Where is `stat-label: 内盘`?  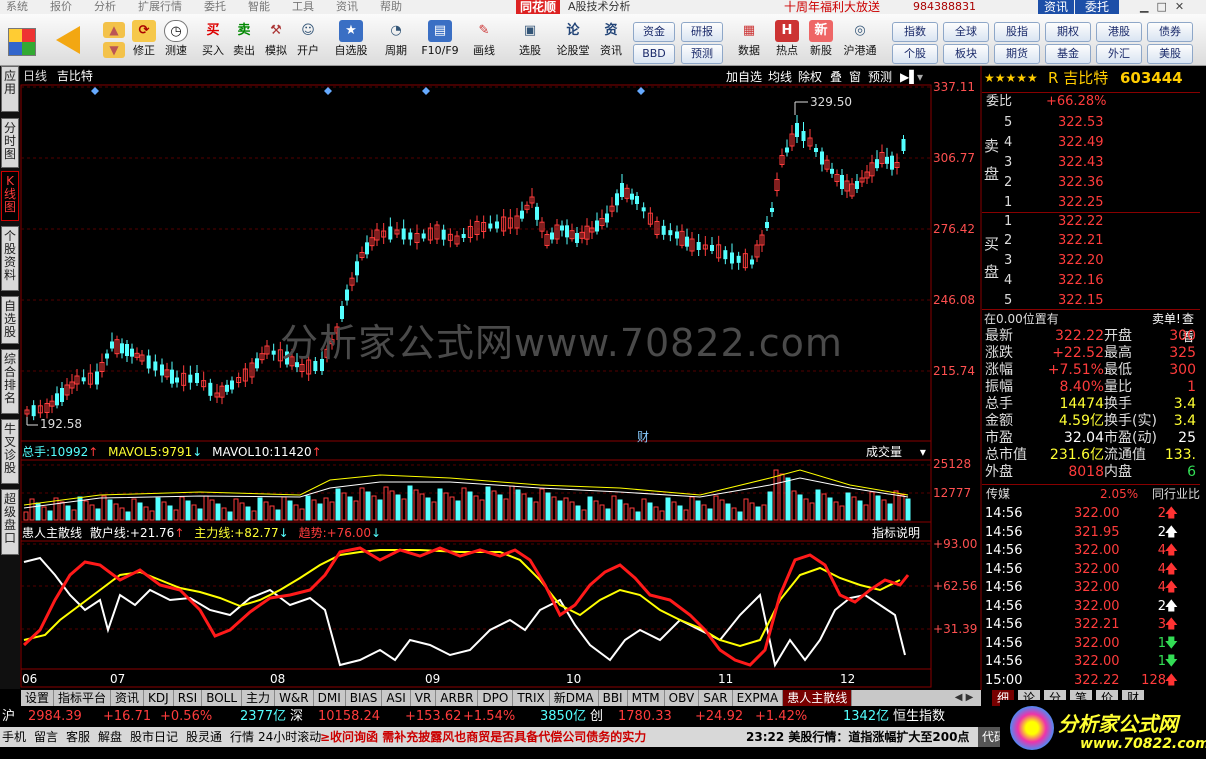
stat-label: 内盘 is located at coordinates (1118, 472).